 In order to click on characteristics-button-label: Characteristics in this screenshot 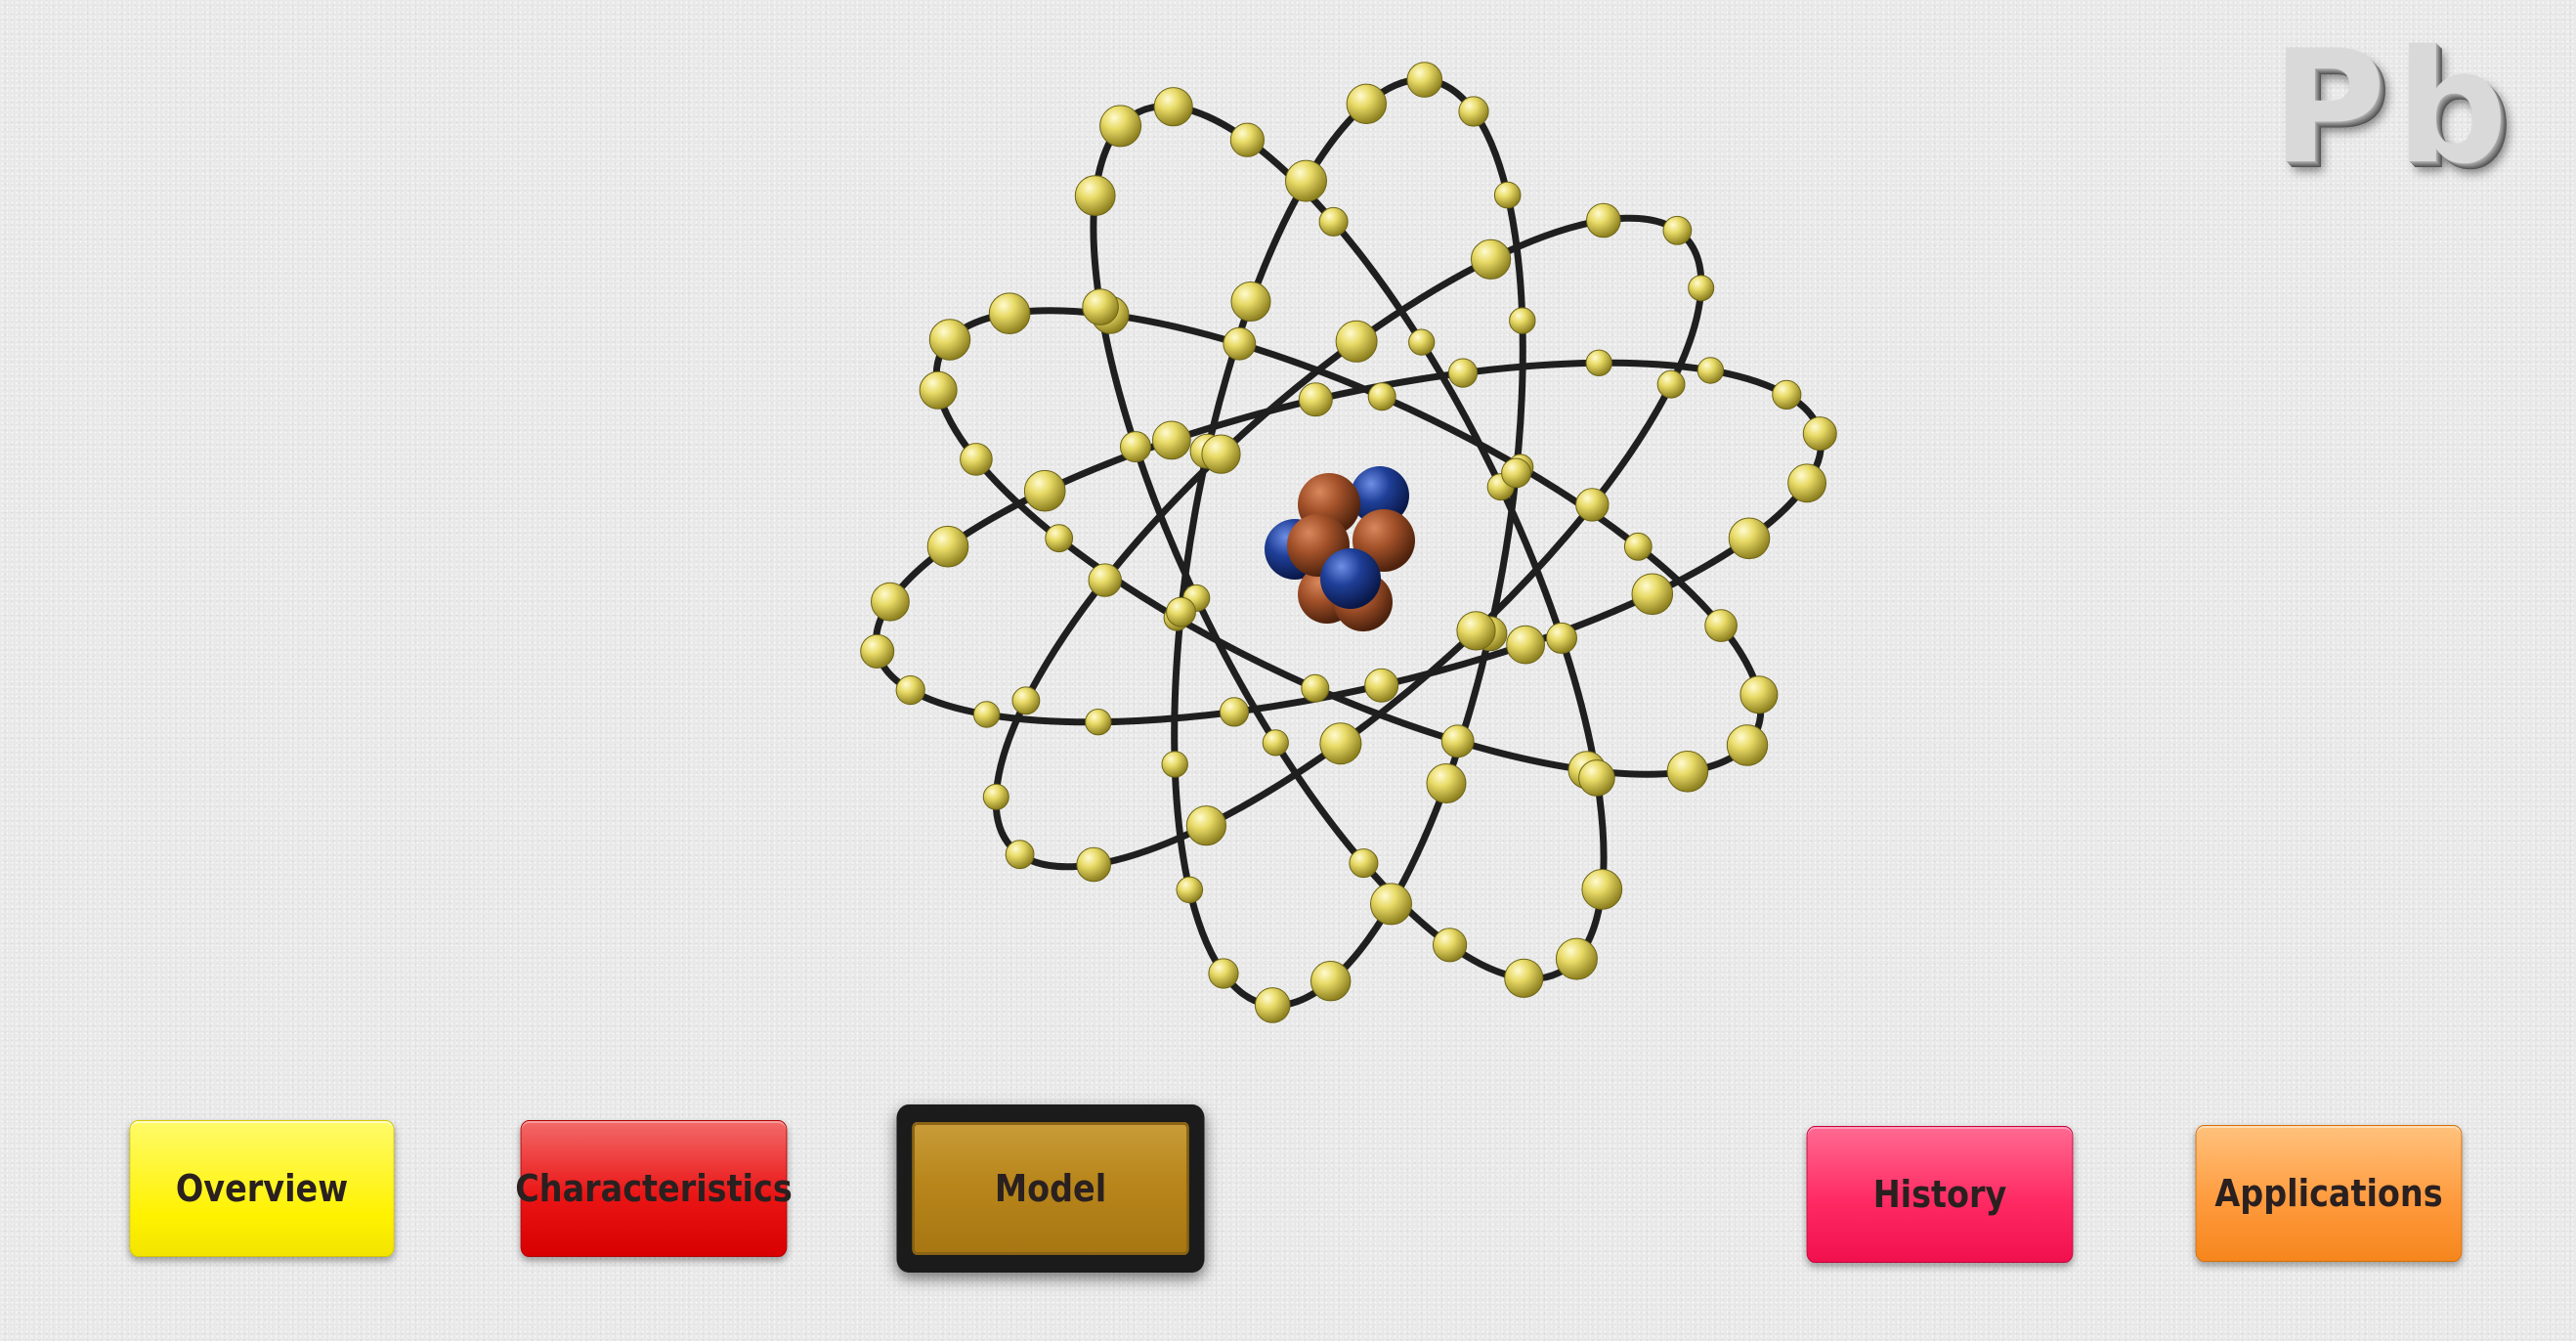, I will do `click(654, 1188)`.